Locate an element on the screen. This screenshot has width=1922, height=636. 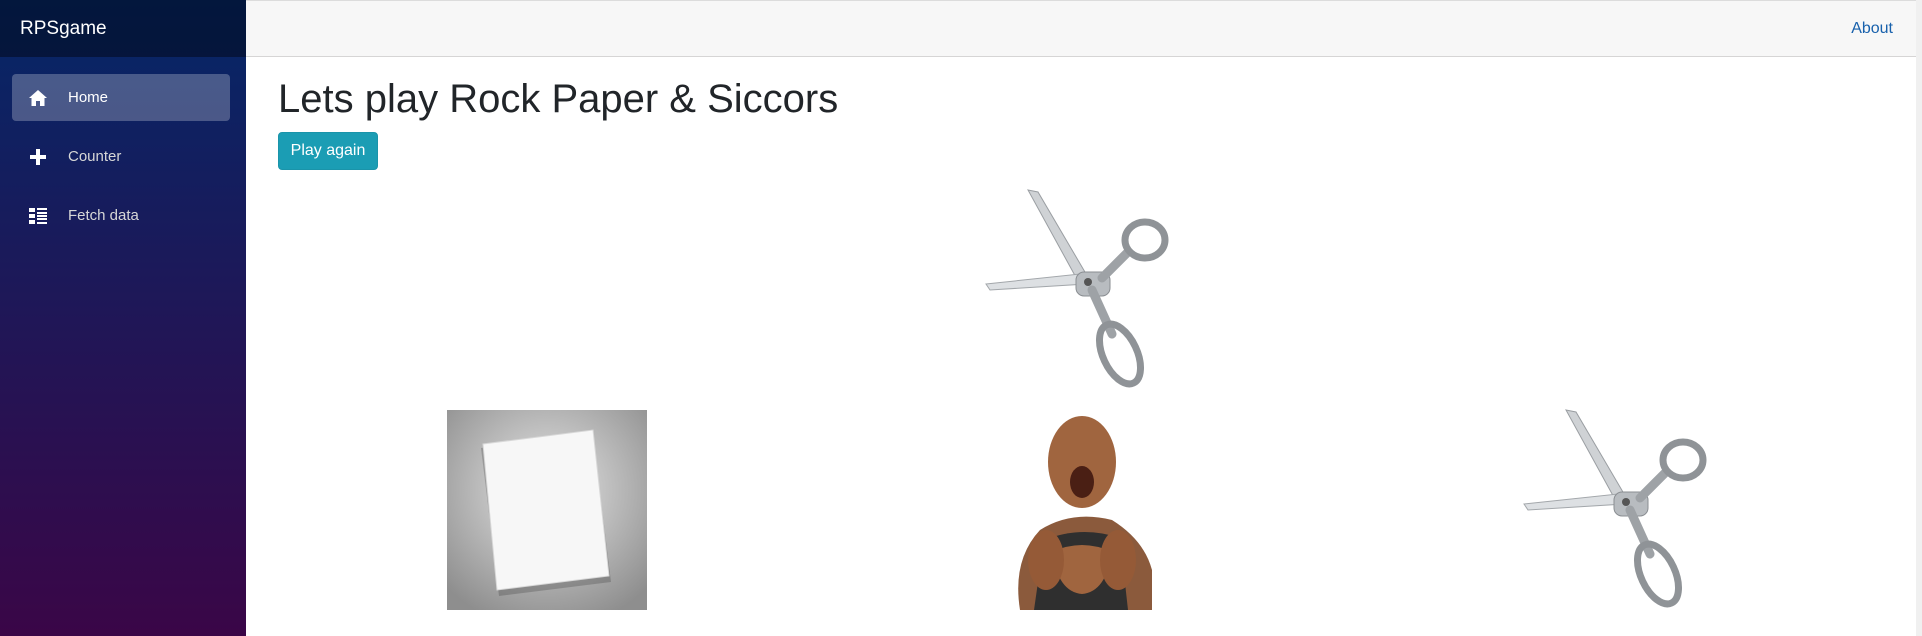
sidebar: RPSgame Home Counter Fetch data is located at coordinates (123, 318).